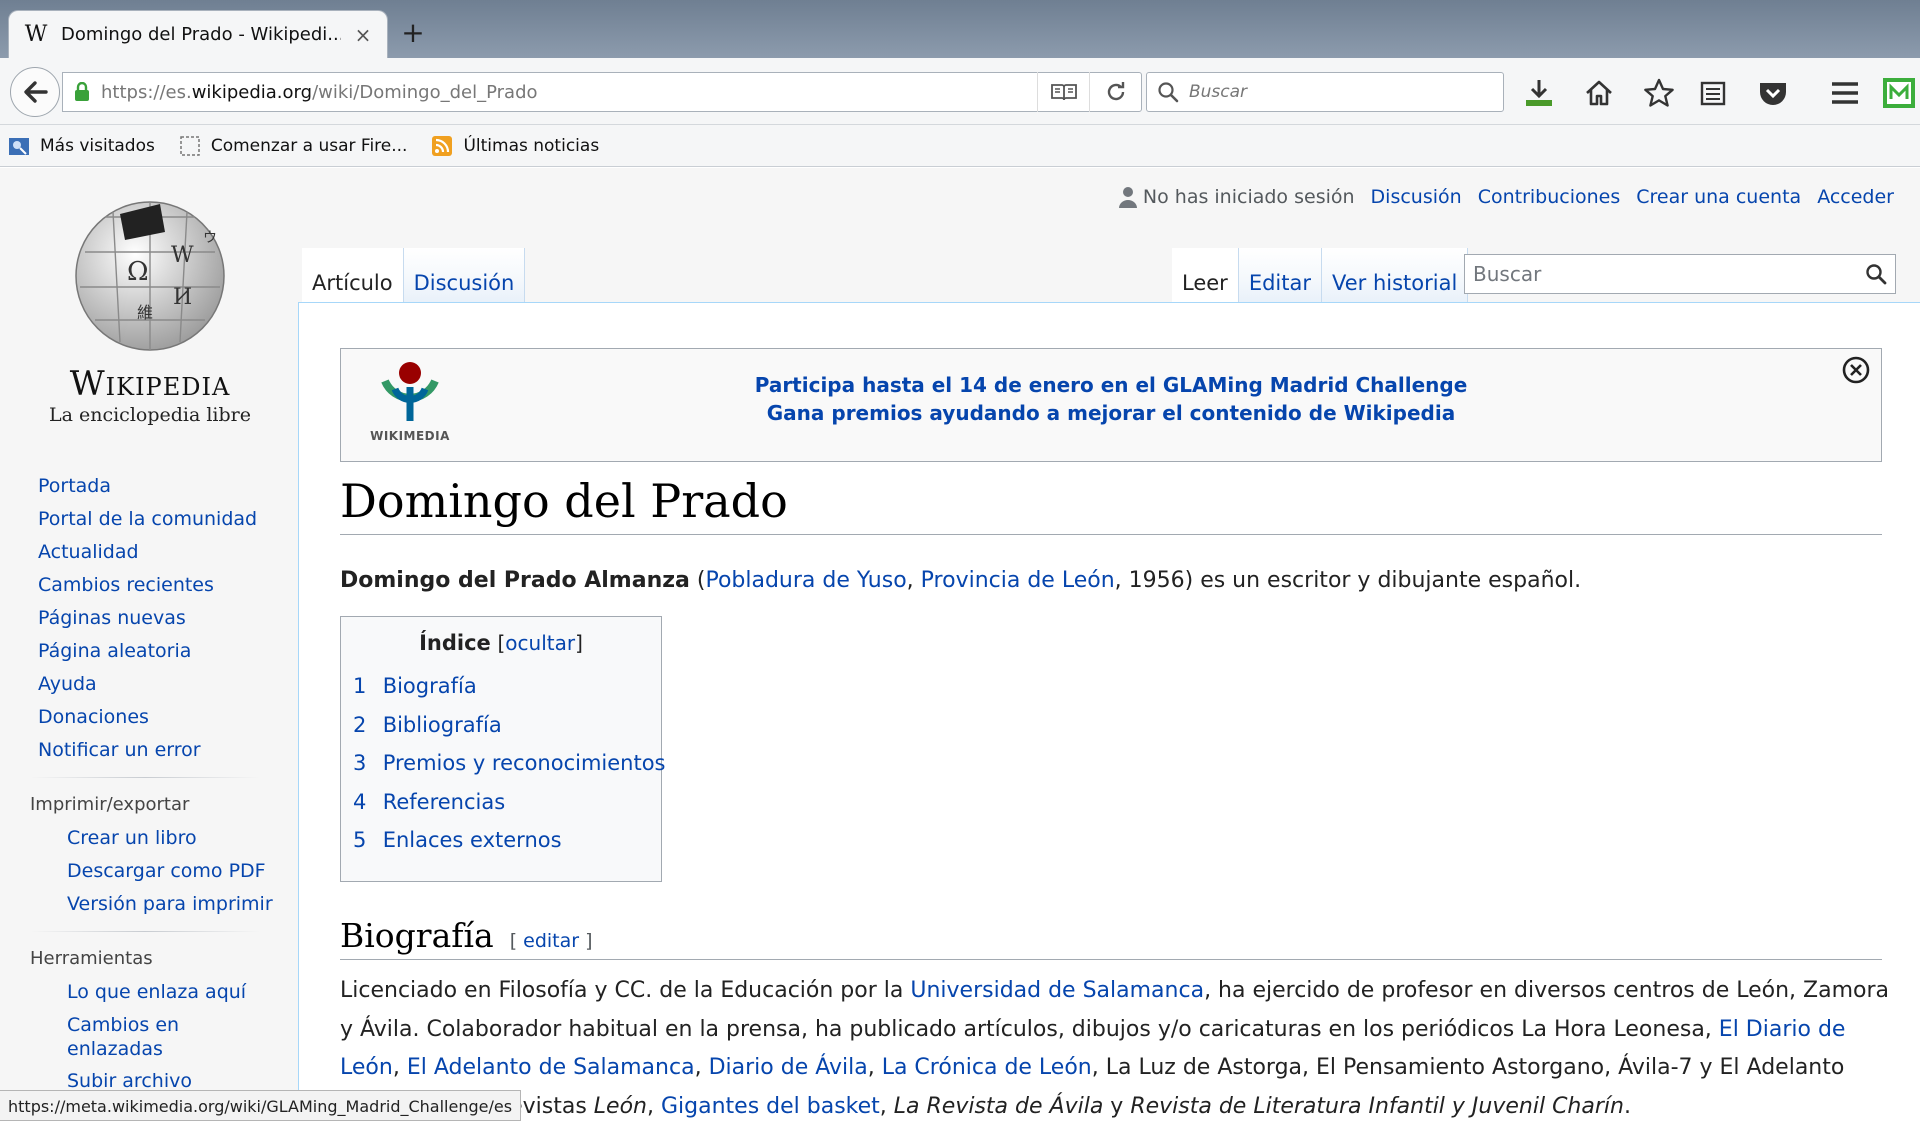  Describe the element at coordinates (770, 1106) in the screenshot. I see `link-gigantes-basket: Gigantes del basket` at that location.